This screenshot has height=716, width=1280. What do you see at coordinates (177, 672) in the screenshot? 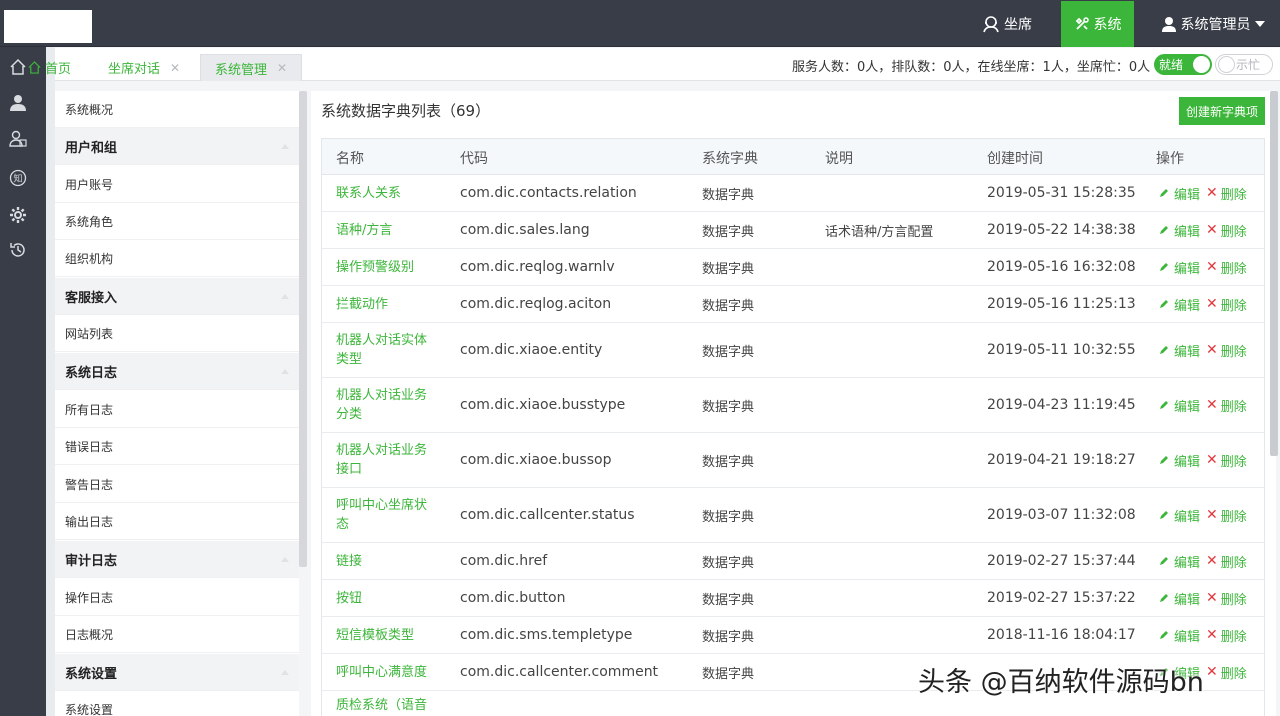
I see `side-menu-group: 系统设置` at bounding box center [177, 672].